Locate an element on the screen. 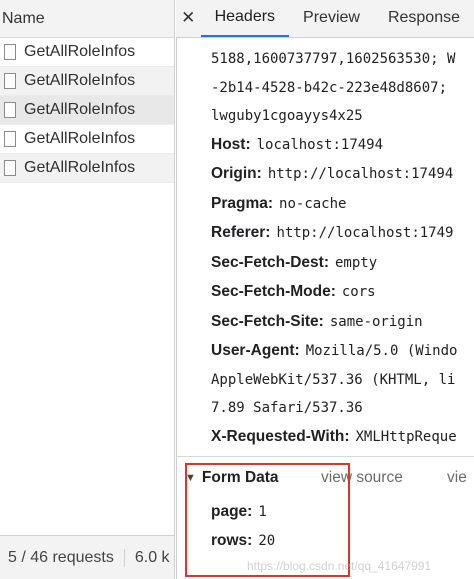  header-value: cors is located at coordinates (358, 292).